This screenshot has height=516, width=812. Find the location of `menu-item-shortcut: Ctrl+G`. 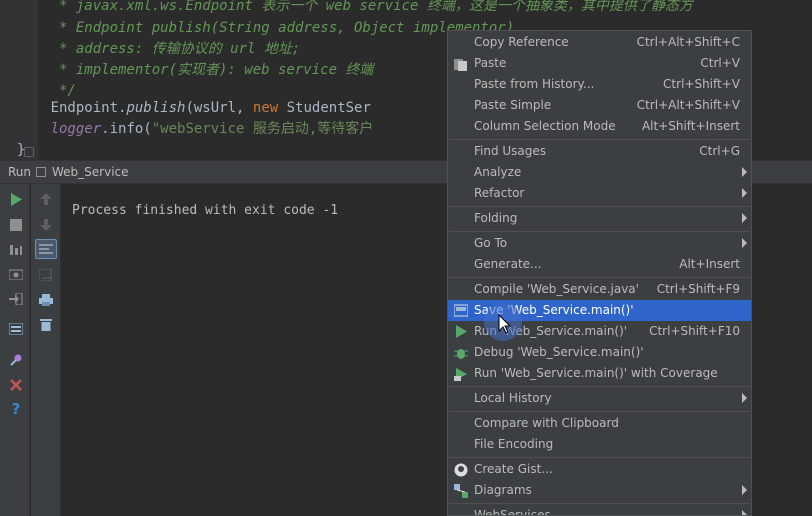

menu-item-shortcut: Ctrl+G is located at coordinates (719, 151).